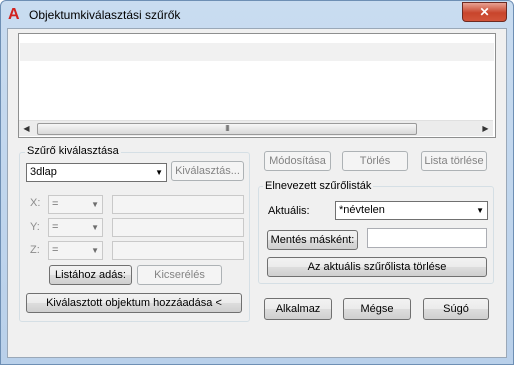 This screenshot has height=365, width=514. I want to click on current-filter-combo: *névtelen ▼, so click(411, 210).